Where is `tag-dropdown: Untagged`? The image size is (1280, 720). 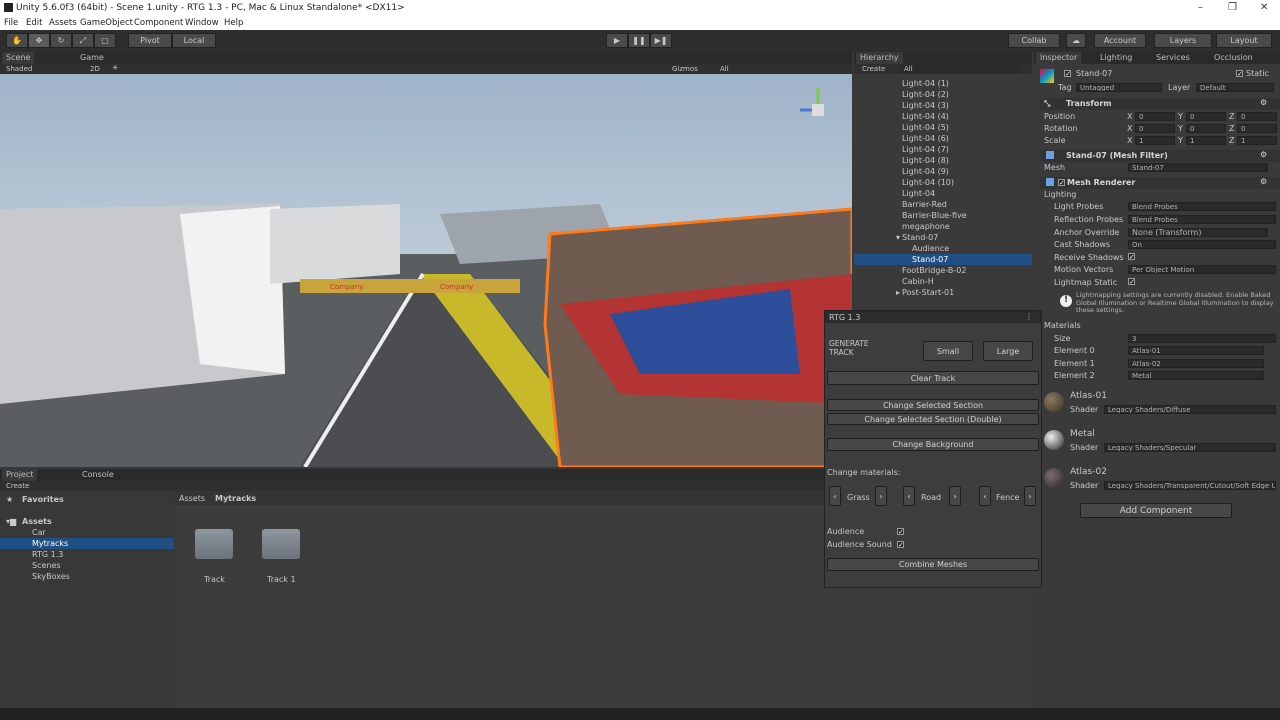 tag-dropdown: Untagged is located at coordinates (1119, 87).